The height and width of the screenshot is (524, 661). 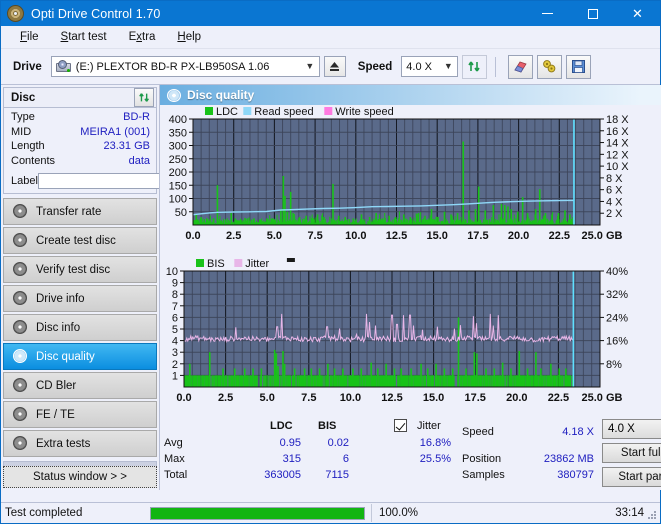 What do you see at coordinates (435, 459) in the screenshot?
I see `jitter-max-value: 25.5%` at bounding box center [435, 459].